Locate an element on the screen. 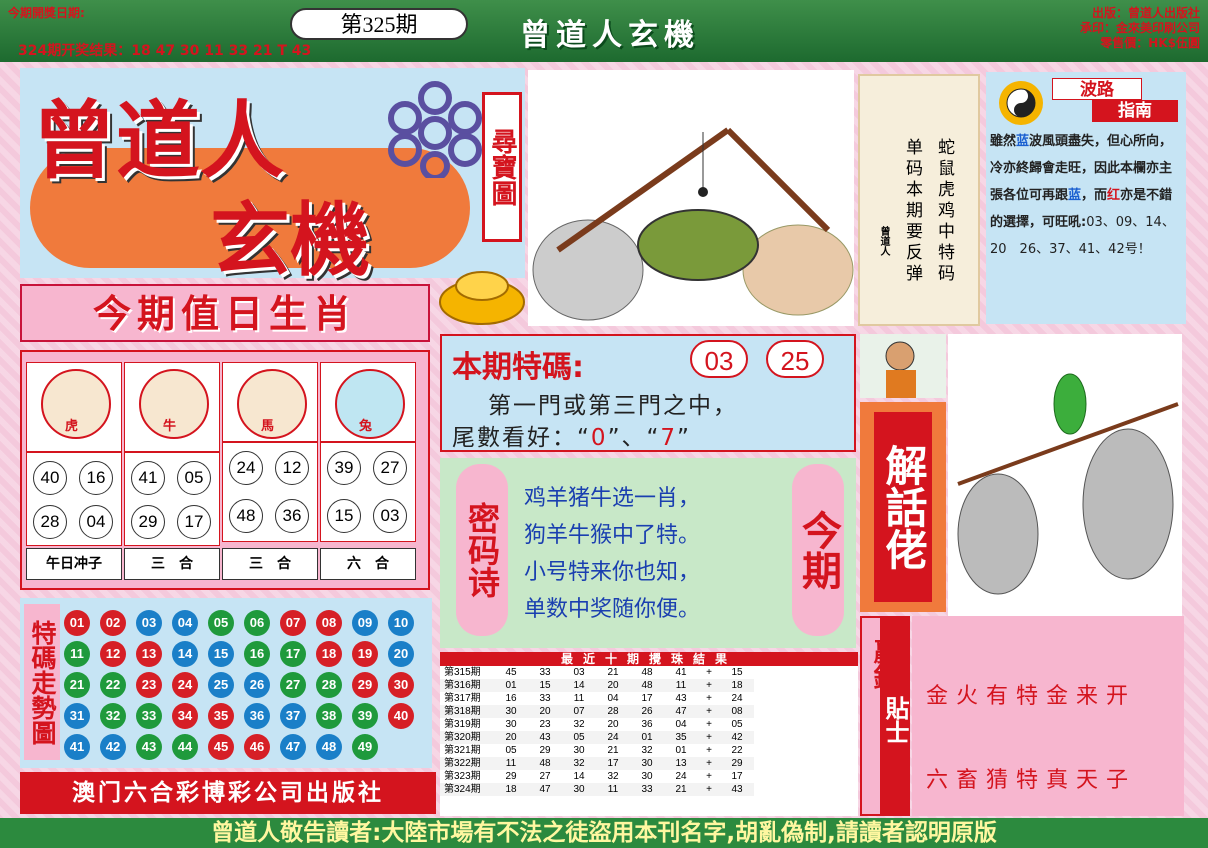 The height and width of the screenshot is (848, 1208). wave-guide-title-bottom: 指南 is located at coordinates (1135, 111).